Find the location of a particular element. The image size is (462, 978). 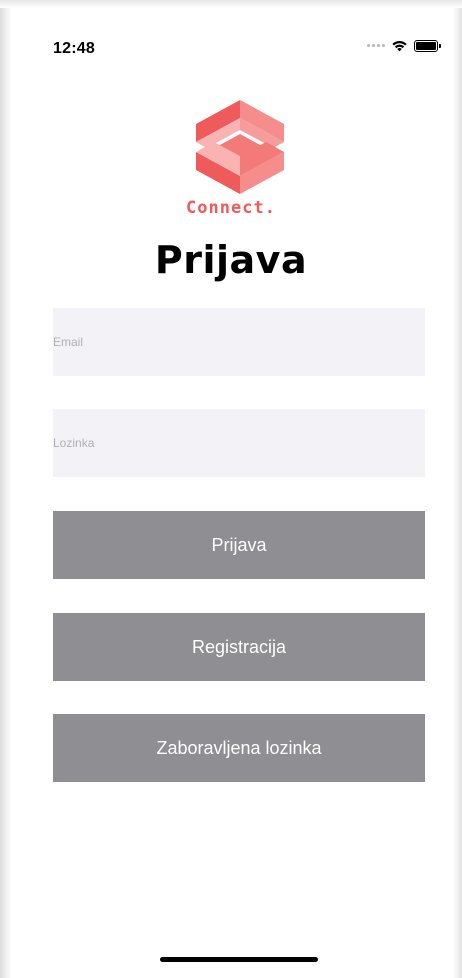

device-edge-right is located at coordinates (457, 489).